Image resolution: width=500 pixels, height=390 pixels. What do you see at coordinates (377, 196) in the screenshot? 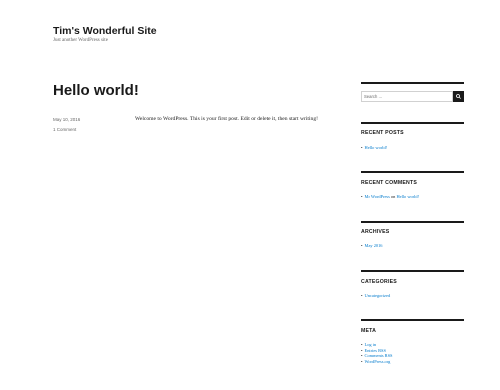
I see `comment-author-link: Mr WordPress` at bounding box center [377, 196].